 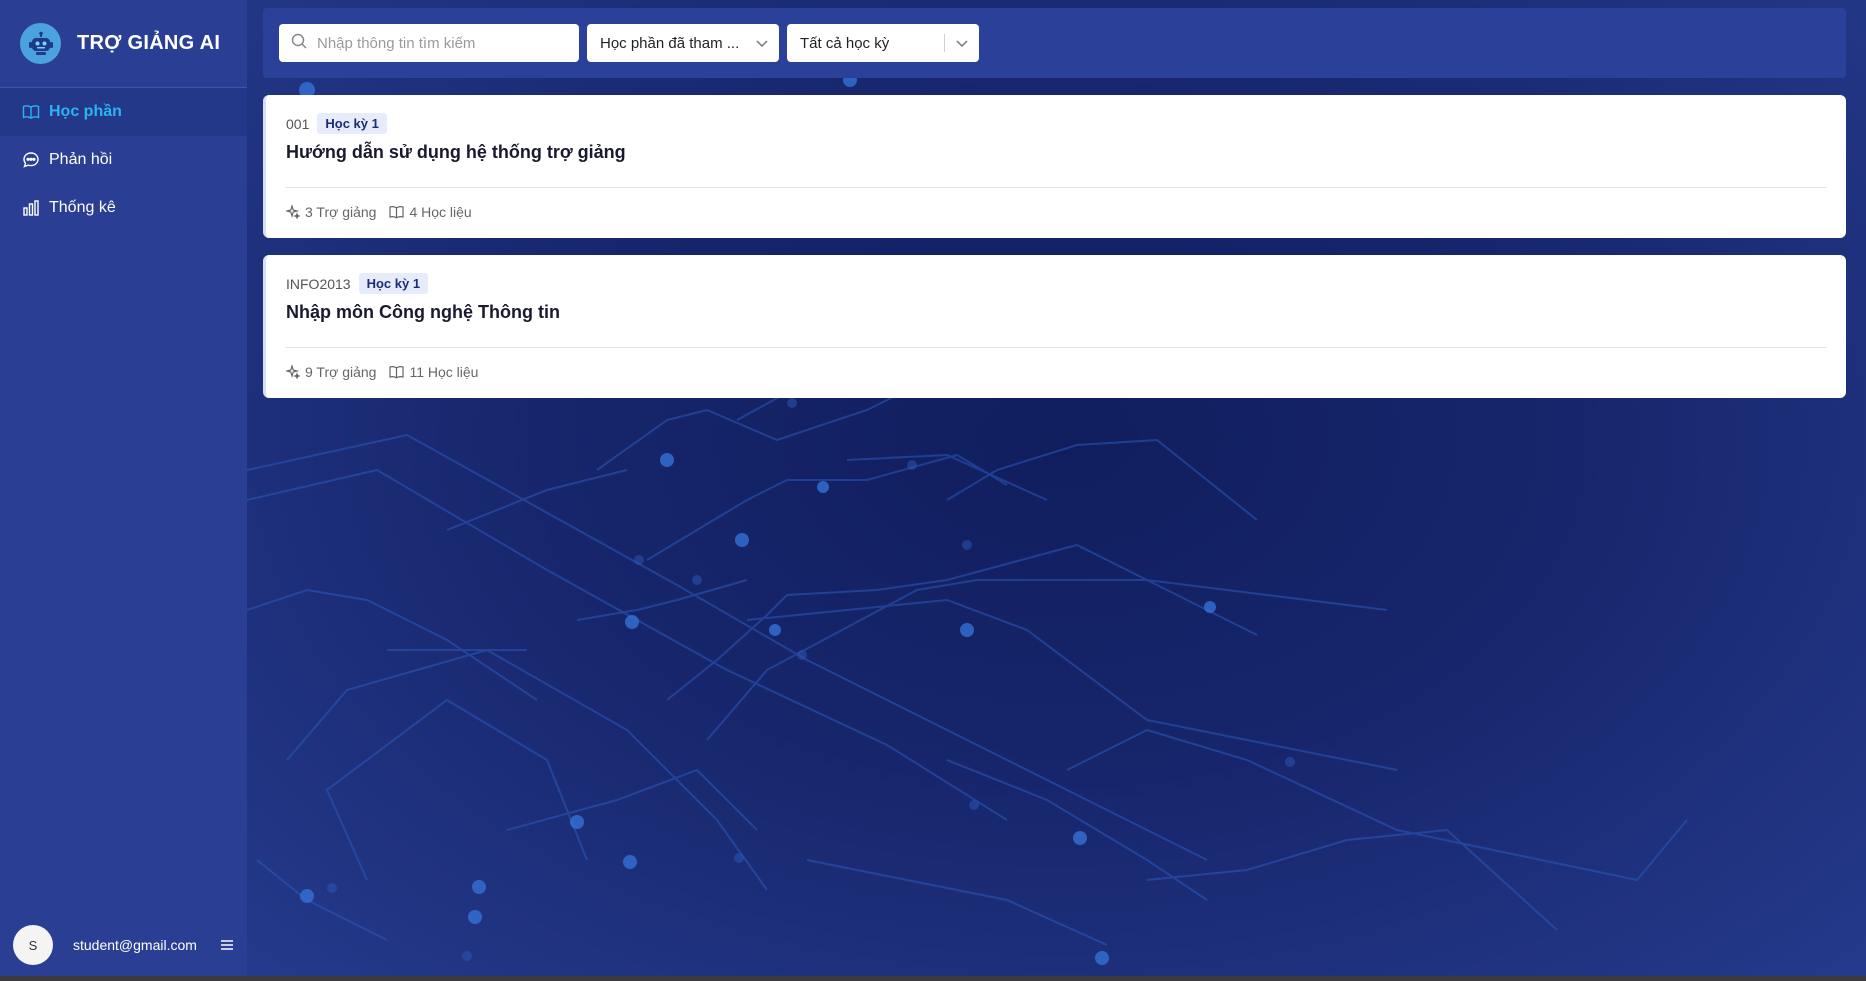 What do you see at coordinates (123, 112) in the screenshot?
I see `sidebar-item-courses: Học phần` at bounding box center [123, 112].